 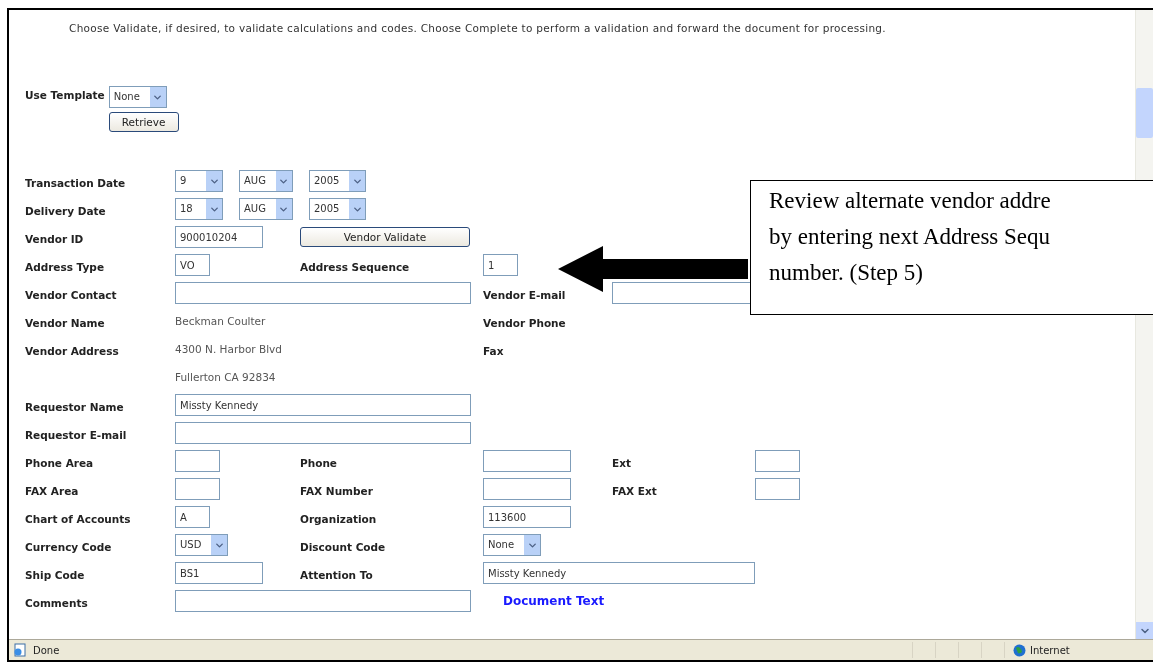 What do you see at coordinates (338, 518) in the screenshot?
I see `field-label: Organization` at bounding box center [338, 518].